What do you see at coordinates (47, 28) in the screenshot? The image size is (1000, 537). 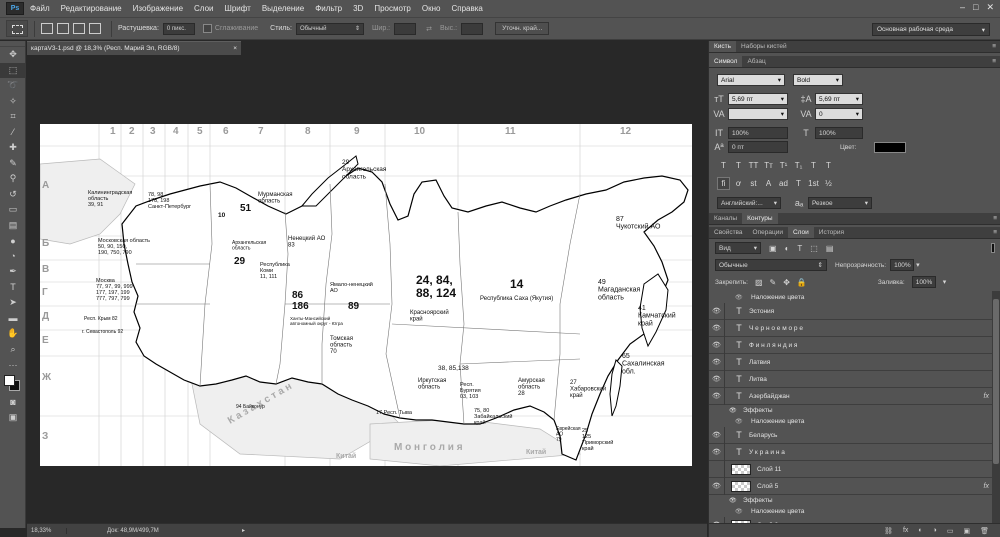 I see `new-selection-icon` at bounding box center [47, 28].